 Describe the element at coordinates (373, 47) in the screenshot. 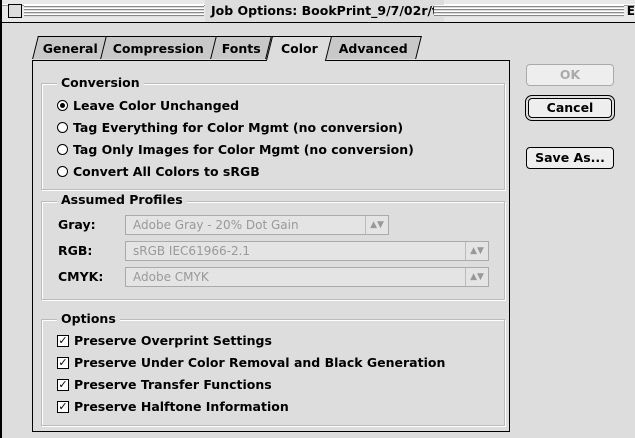

I see `tab-advanced: Advanced` at that location.